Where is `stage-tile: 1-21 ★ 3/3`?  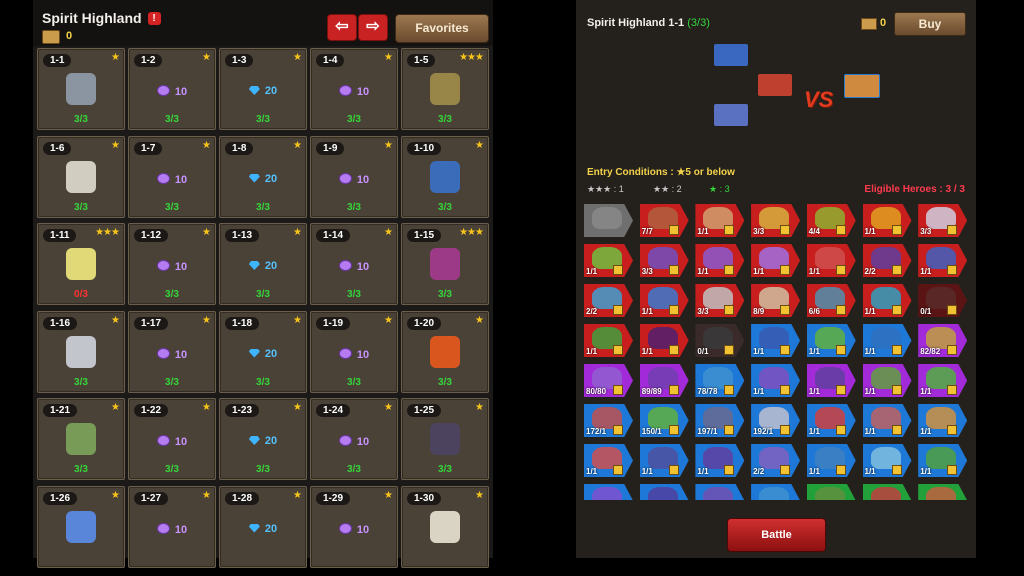 stage-tile: 1-21 ★ 3/3 is located at coordinates (81, 439).